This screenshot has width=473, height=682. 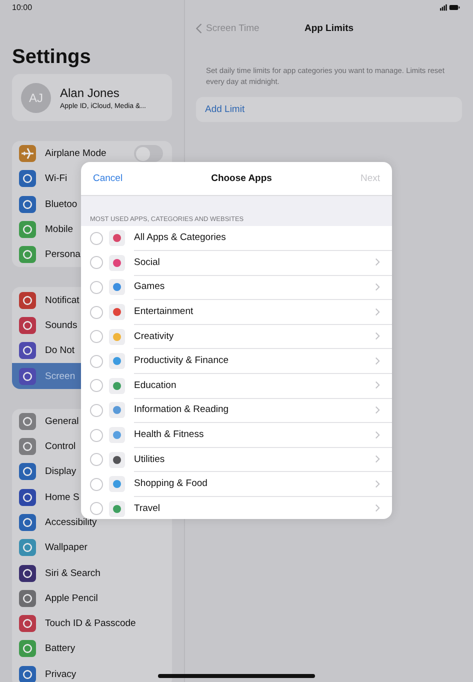 I want to click on settings-item-label: Display, so click(x=60, y=472).